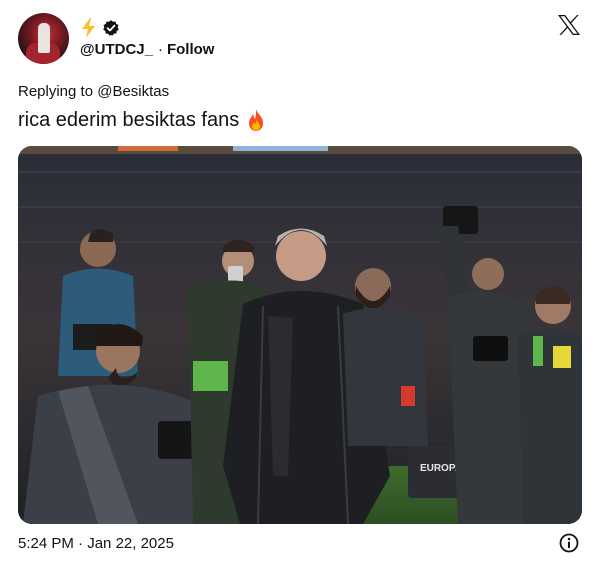 This screenshot has height=573, width=600. I want to click on user-handle-row: @UTDCJ_ · Follow, so click(147, 49).